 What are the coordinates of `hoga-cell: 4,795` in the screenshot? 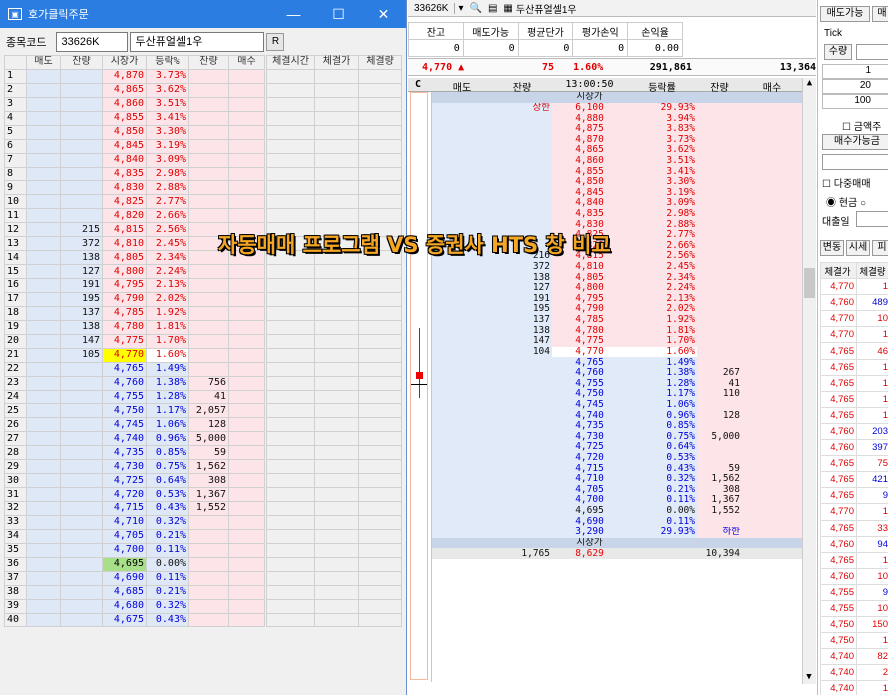 It's located at (589, 299).